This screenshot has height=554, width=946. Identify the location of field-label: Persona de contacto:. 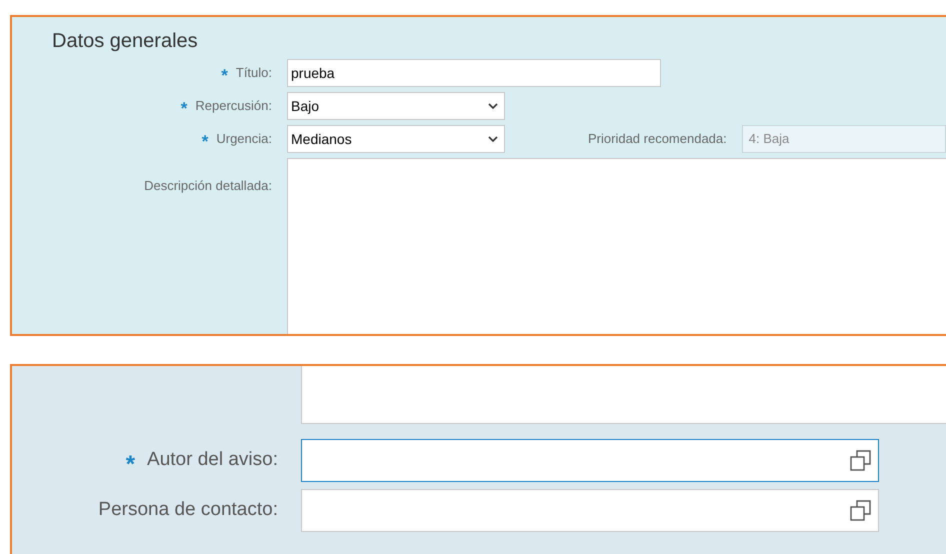
(188, 510).